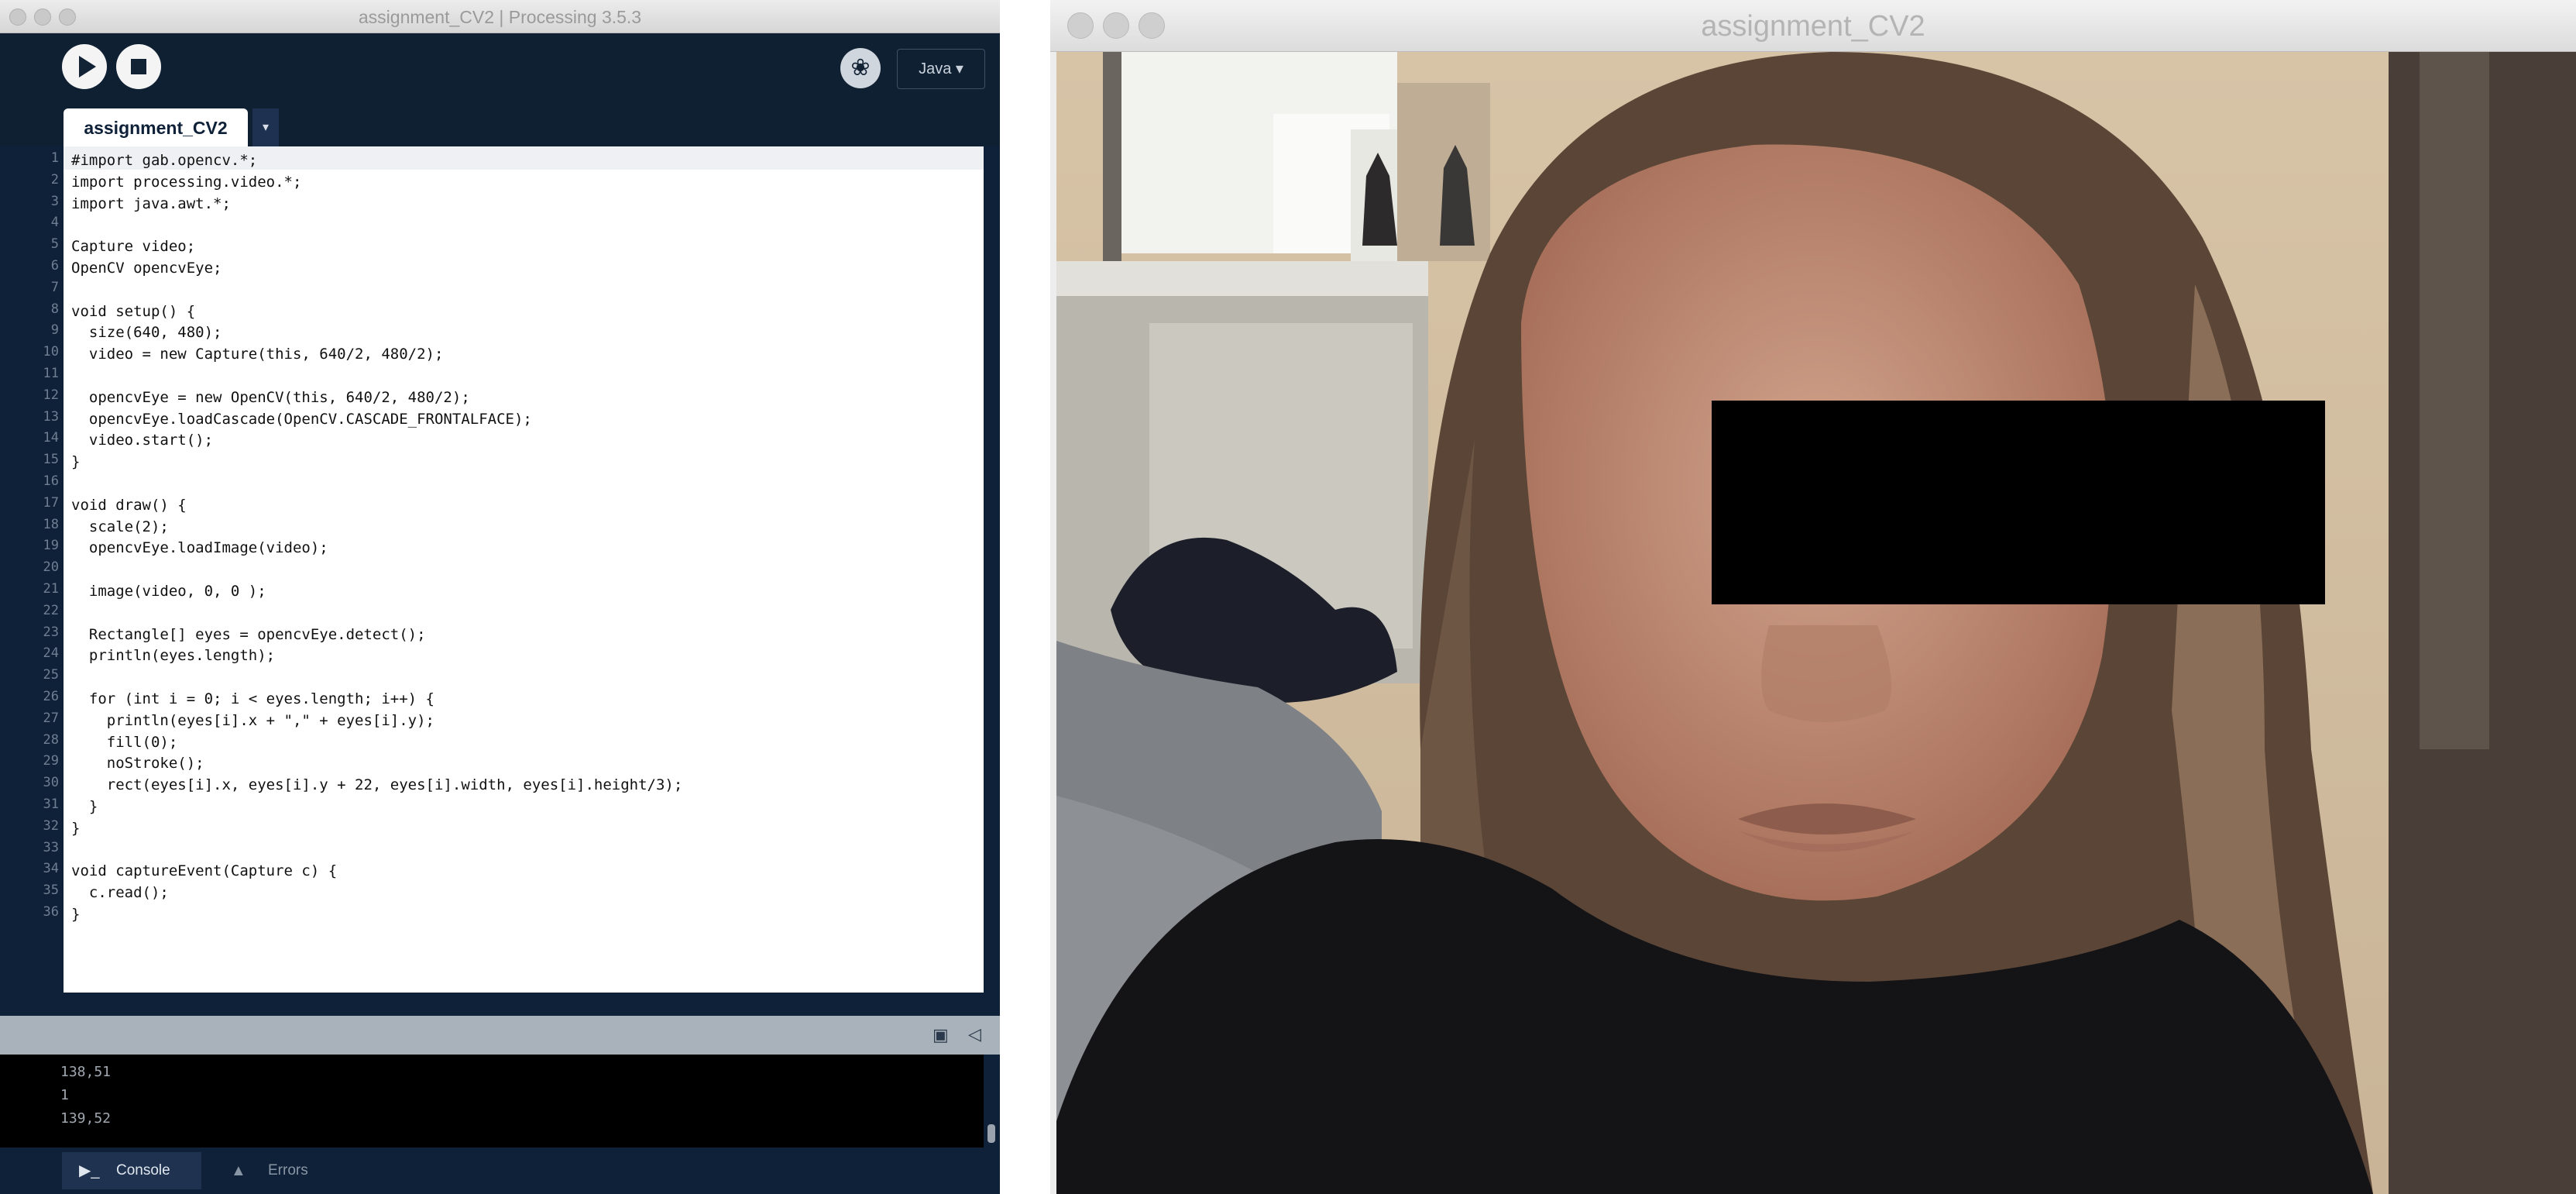 This screenshot has height=1194, width=2576. I want to click on code-line: void captureEvent(Capture c) {, so click(204, 871).